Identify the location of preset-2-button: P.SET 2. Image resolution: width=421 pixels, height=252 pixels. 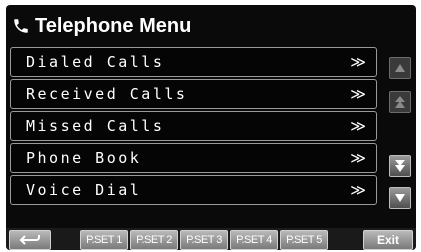
(154, 240).